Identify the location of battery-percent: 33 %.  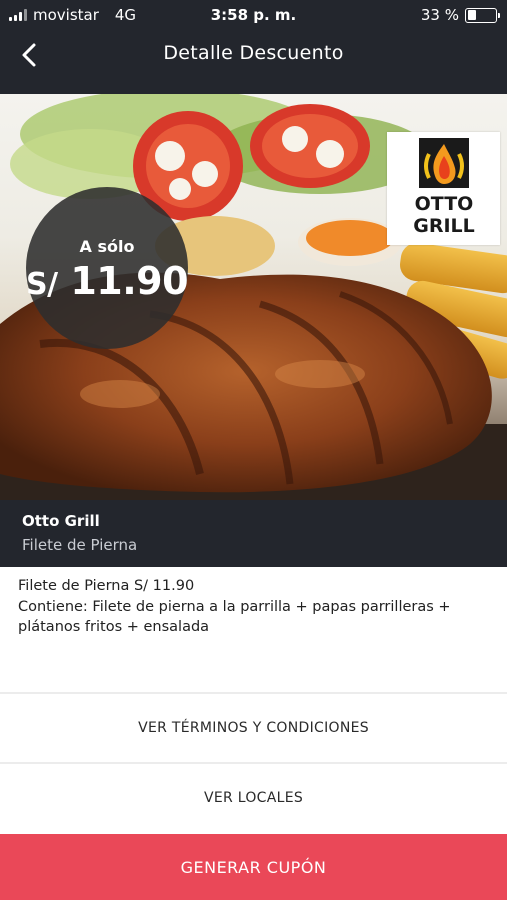
(439, 15).